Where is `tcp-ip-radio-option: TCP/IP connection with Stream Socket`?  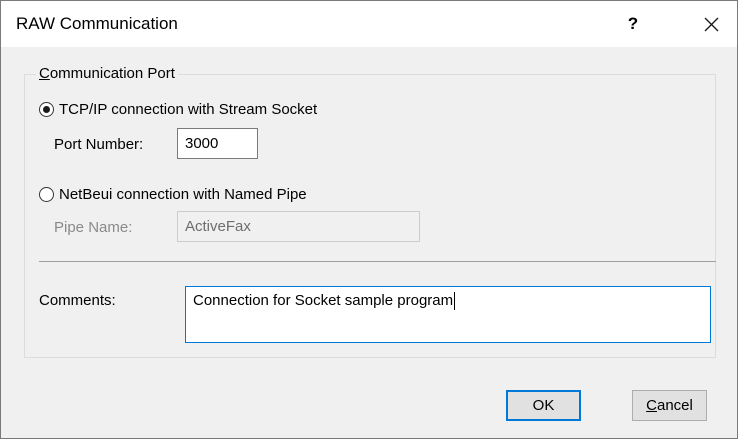
tcp-ip-radio-option: TCP/IP connection with Stream Socket is located at coordinates (178, 109).